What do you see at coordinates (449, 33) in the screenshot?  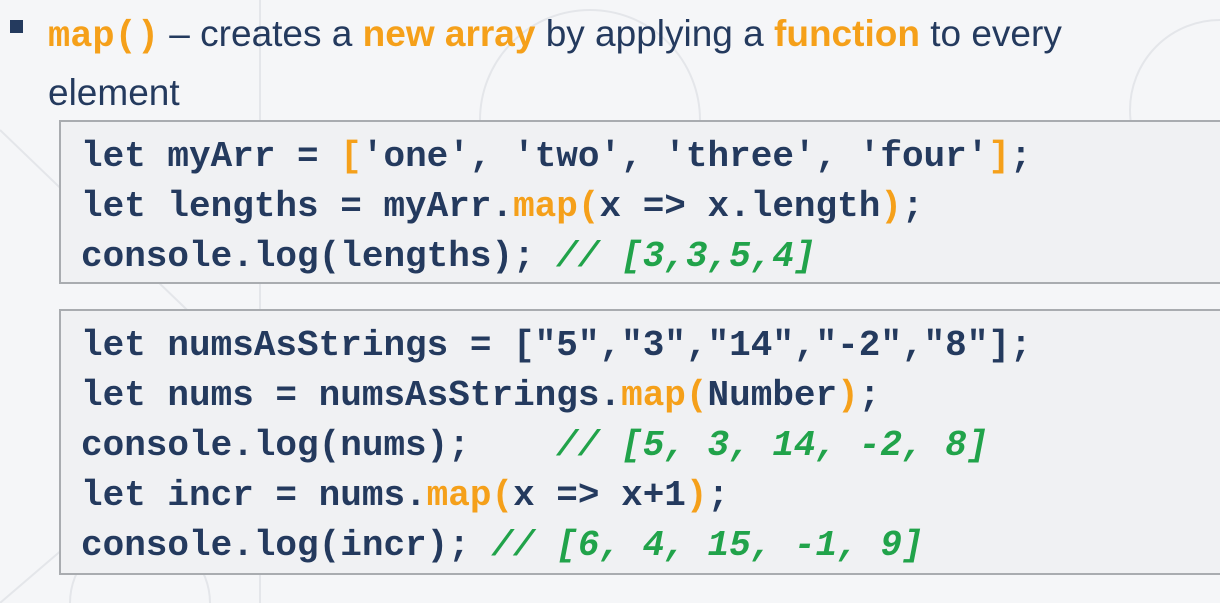 I see `highlight-new-array: new array` at bounding box center [449, 33].